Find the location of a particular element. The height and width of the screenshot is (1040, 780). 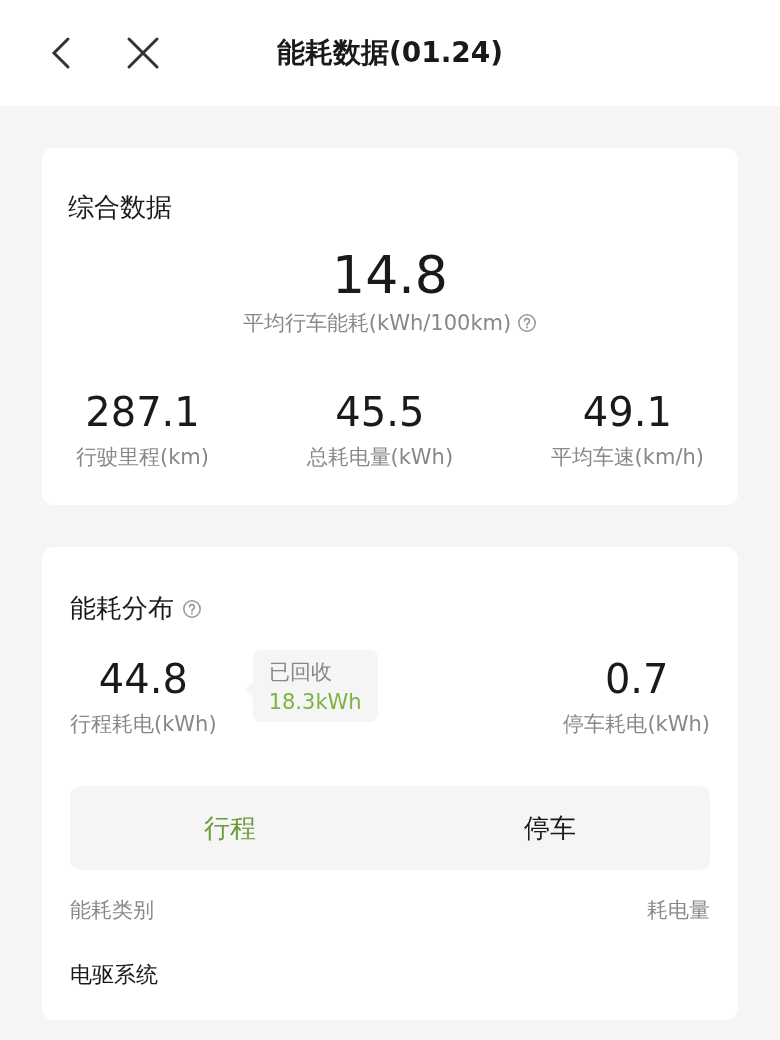

average-consumption-label: 平均行车能耗(kWh/100km) is located at coordinates (377, 323).